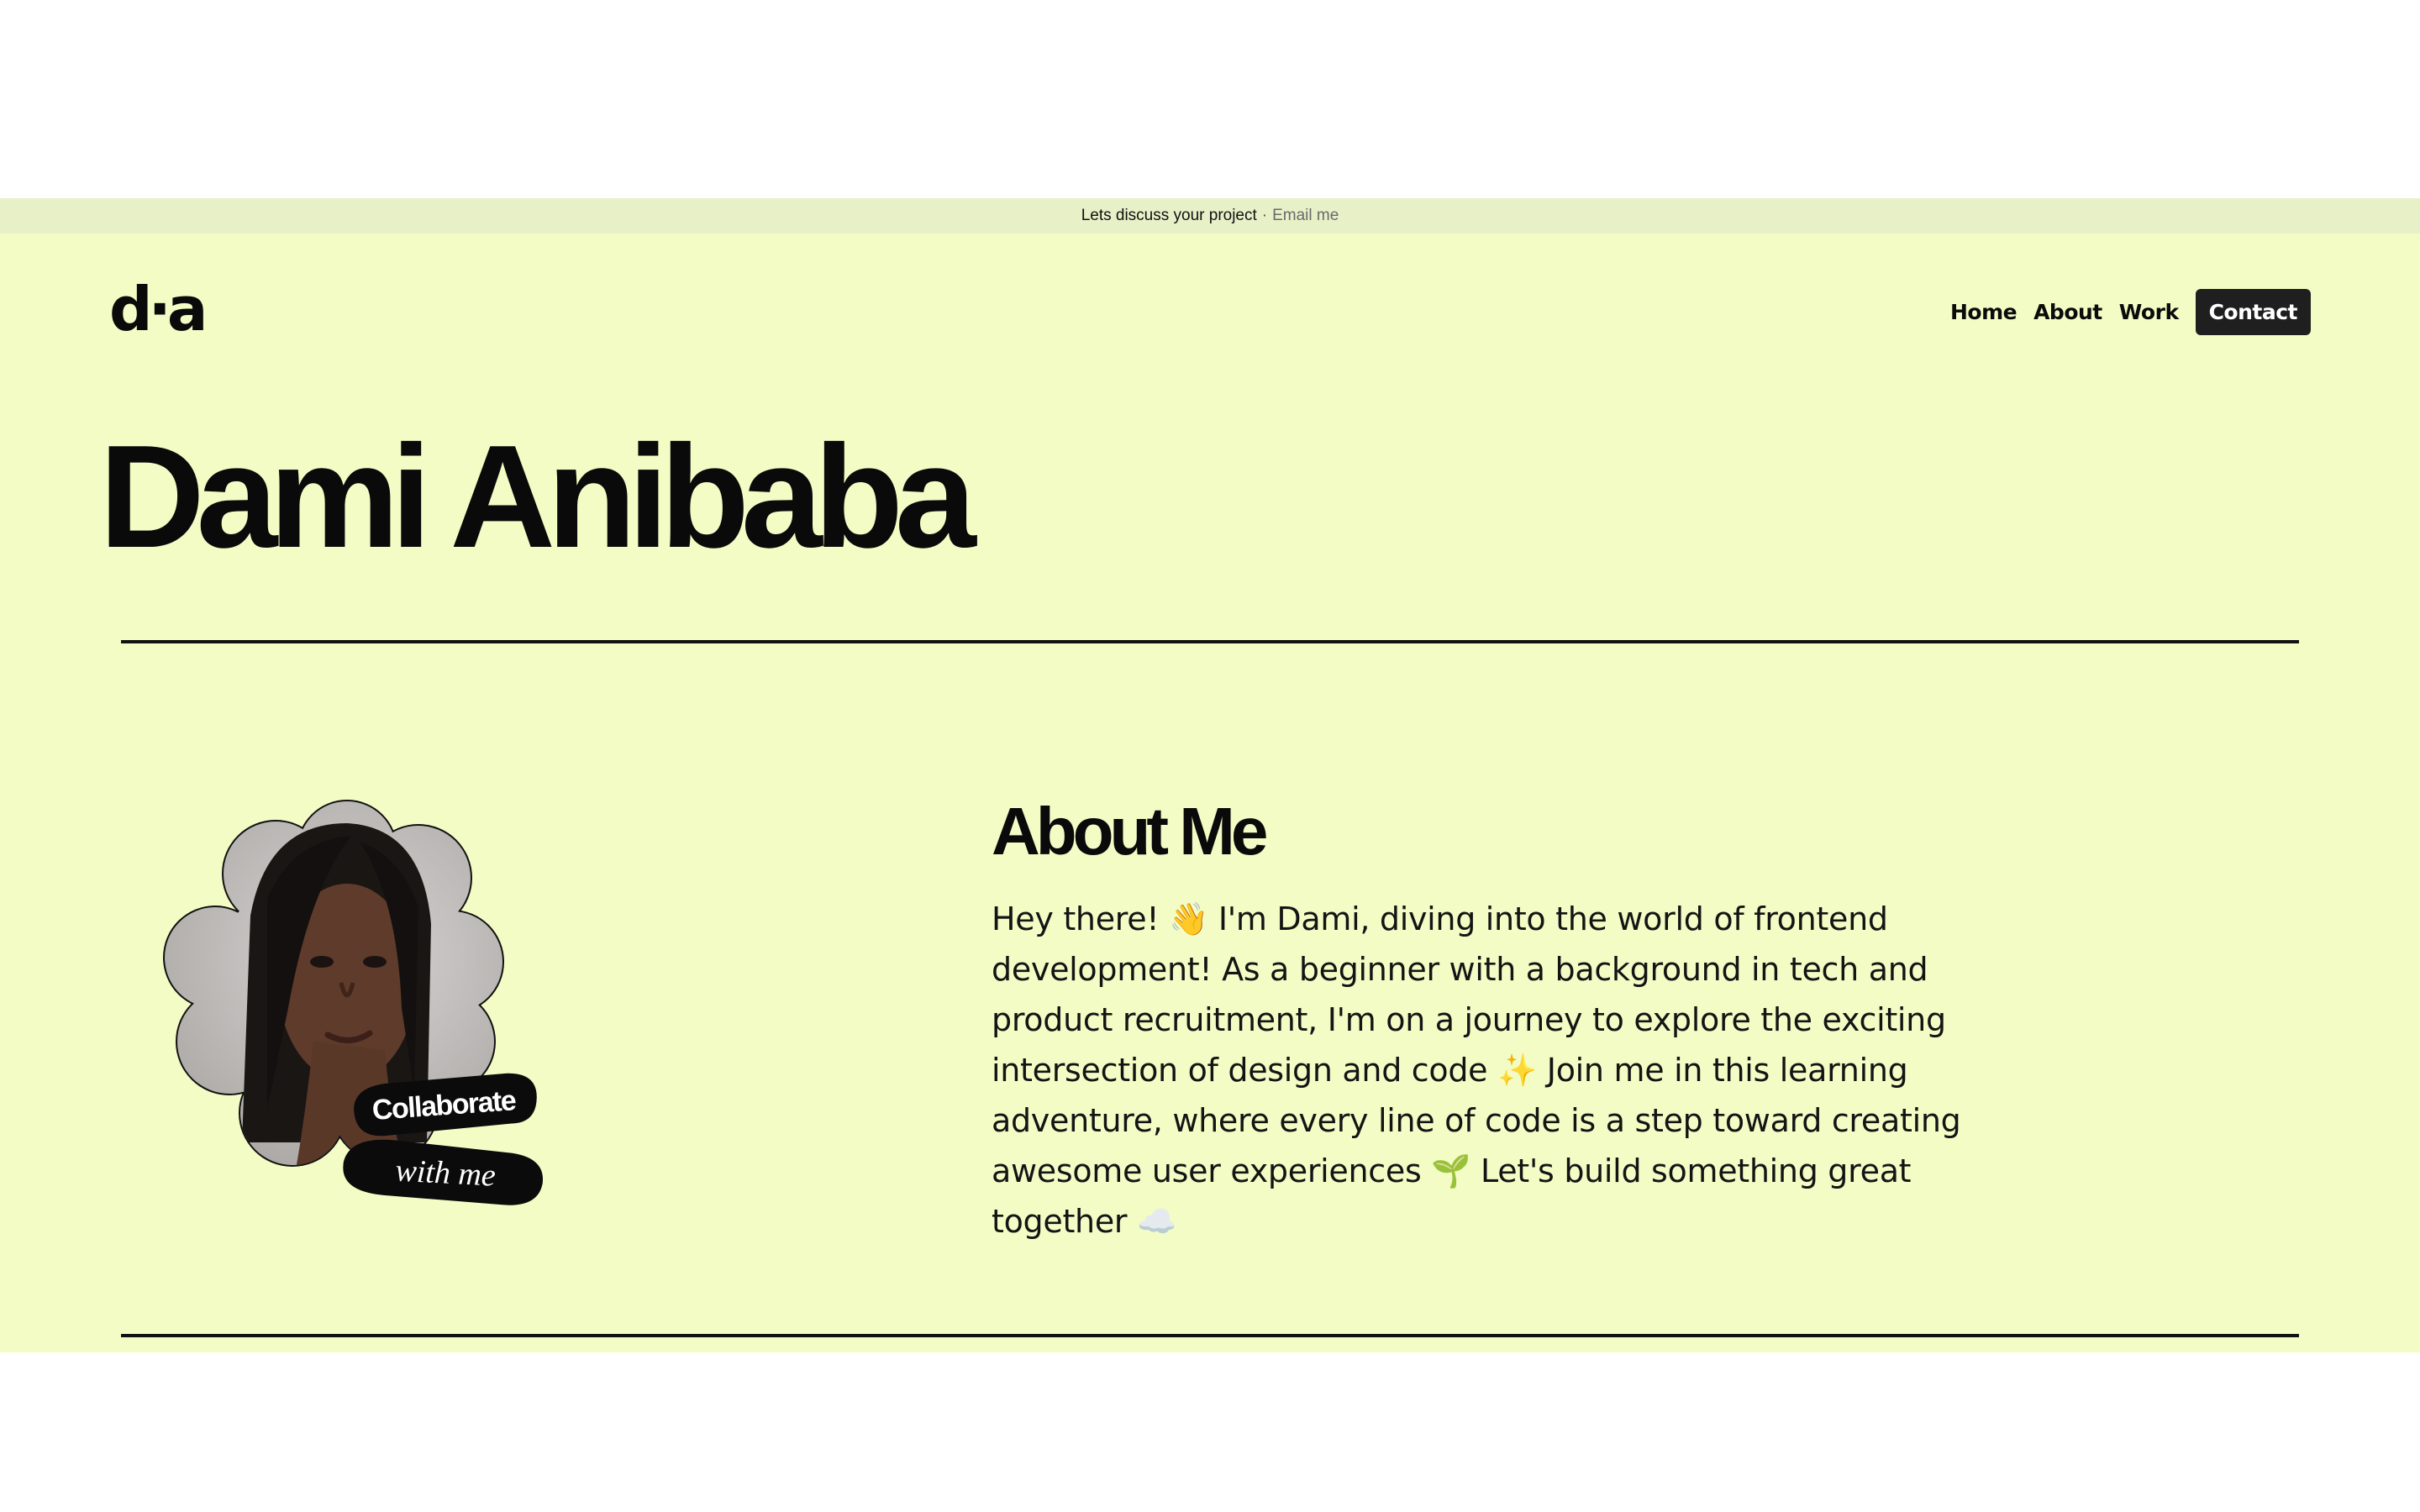  I want to click on logo: d·a, so click(158, 309).